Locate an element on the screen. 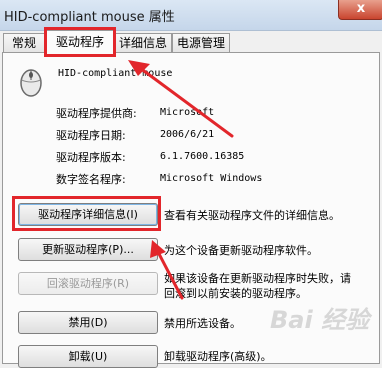 This screenshot has height=368, width=382. close-icon: x is located at coordinates (361, 8).